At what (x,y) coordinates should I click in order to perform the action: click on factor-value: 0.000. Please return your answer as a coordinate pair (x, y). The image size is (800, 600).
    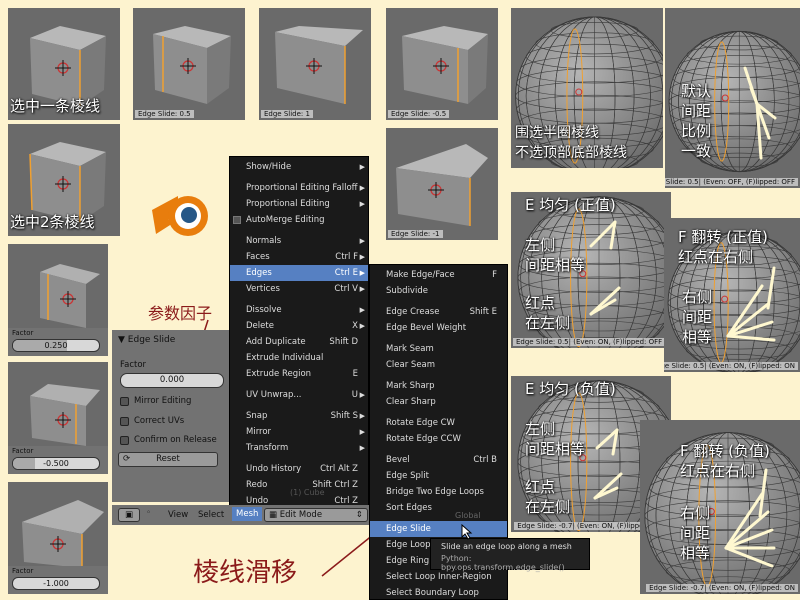
    Looking at the image, I should click on (172, 380).